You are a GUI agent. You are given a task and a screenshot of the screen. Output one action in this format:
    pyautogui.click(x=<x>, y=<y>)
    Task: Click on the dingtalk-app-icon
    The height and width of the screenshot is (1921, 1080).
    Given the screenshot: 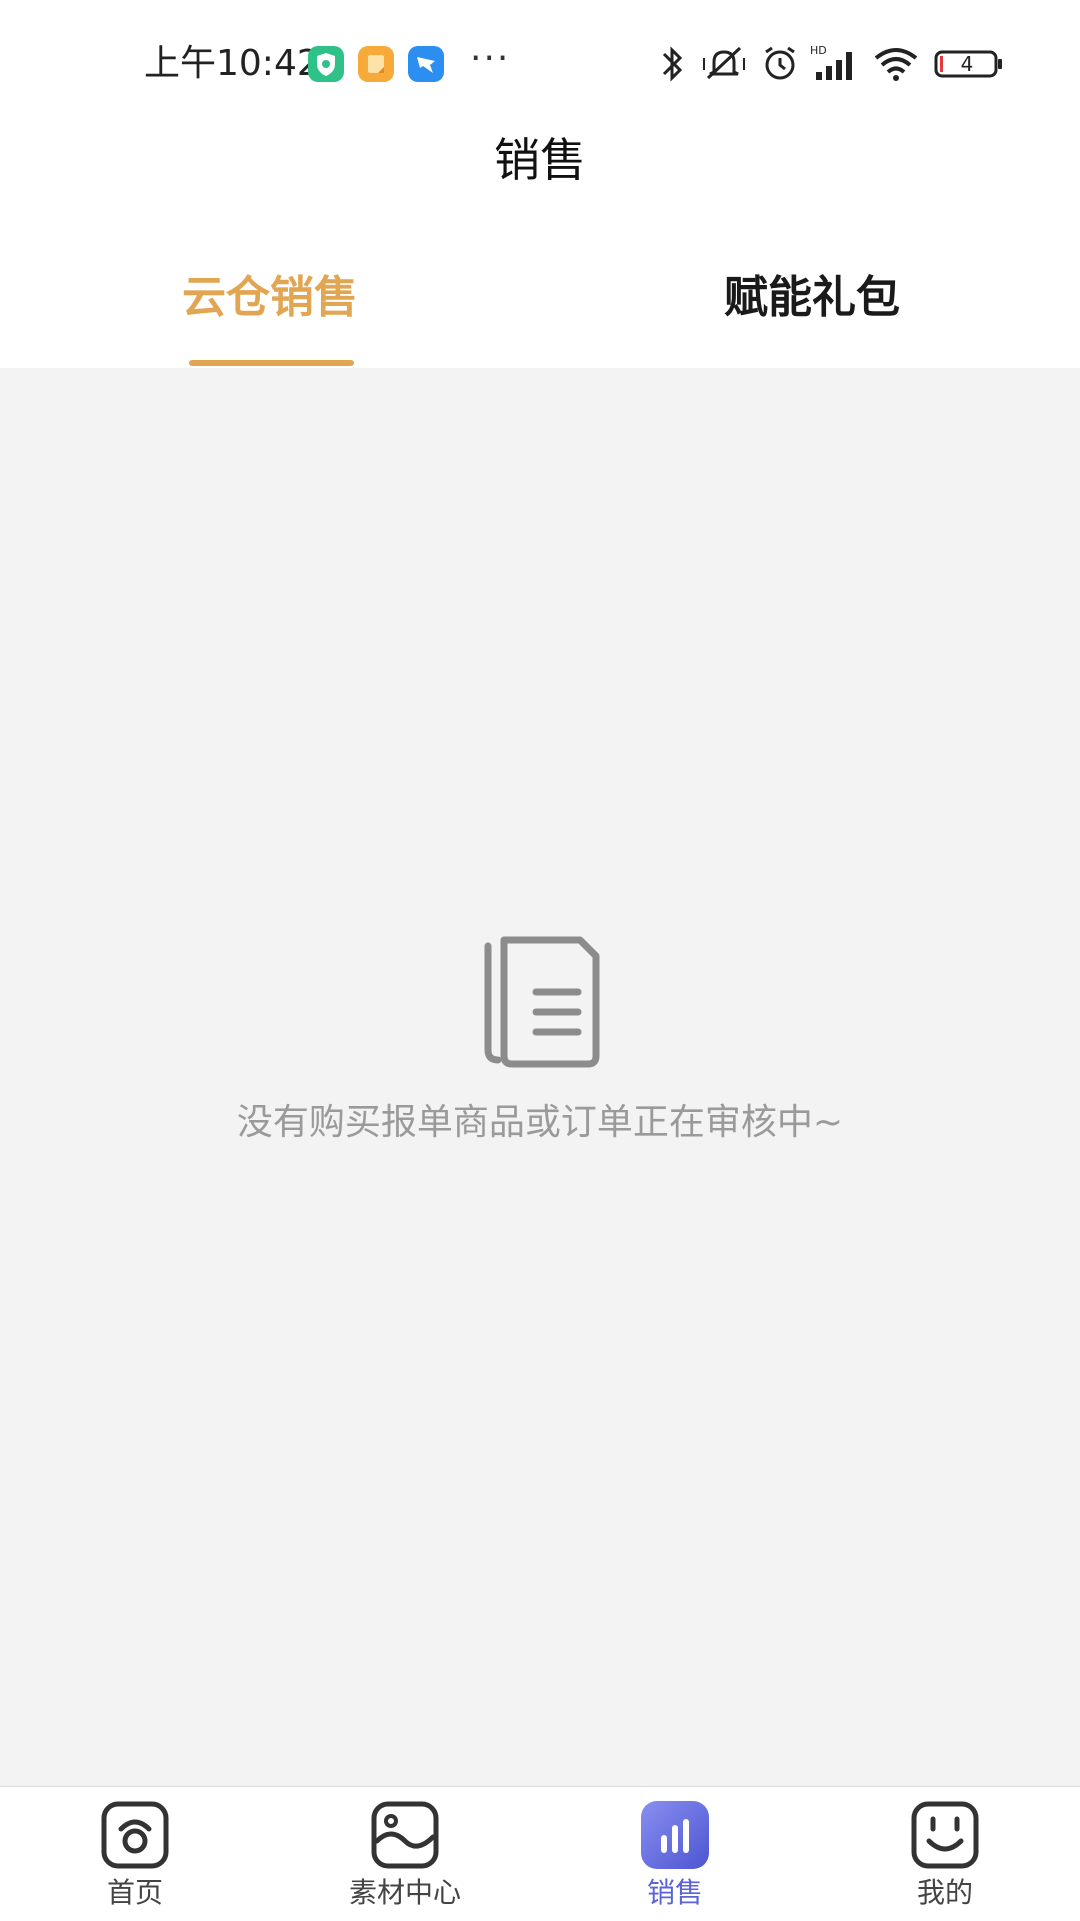 What is the action you would take?
    pyautogui.click(x=426, y=64)
    